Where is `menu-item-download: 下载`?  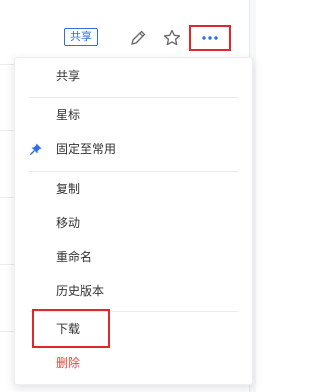
menu-item-download: 下载 is located at coordinates (133, 329).